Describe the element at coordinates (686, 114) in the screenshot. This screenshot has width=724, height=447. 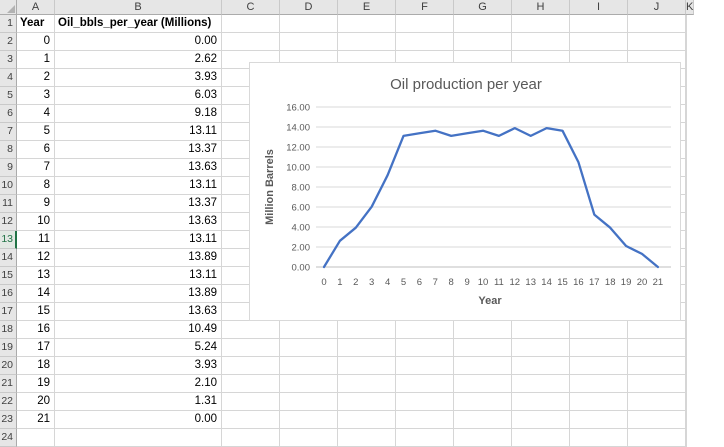
I see `cell-K6` at that location.